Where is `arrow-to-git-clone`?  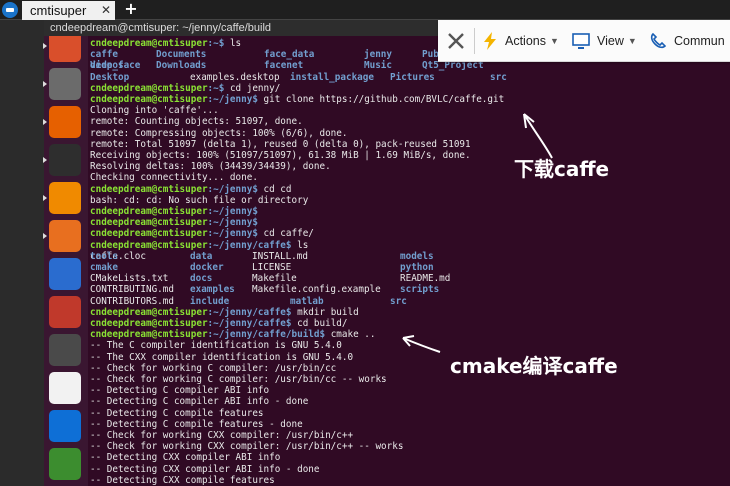
arrow-to-git-clone is located at coordinates (538, 136).